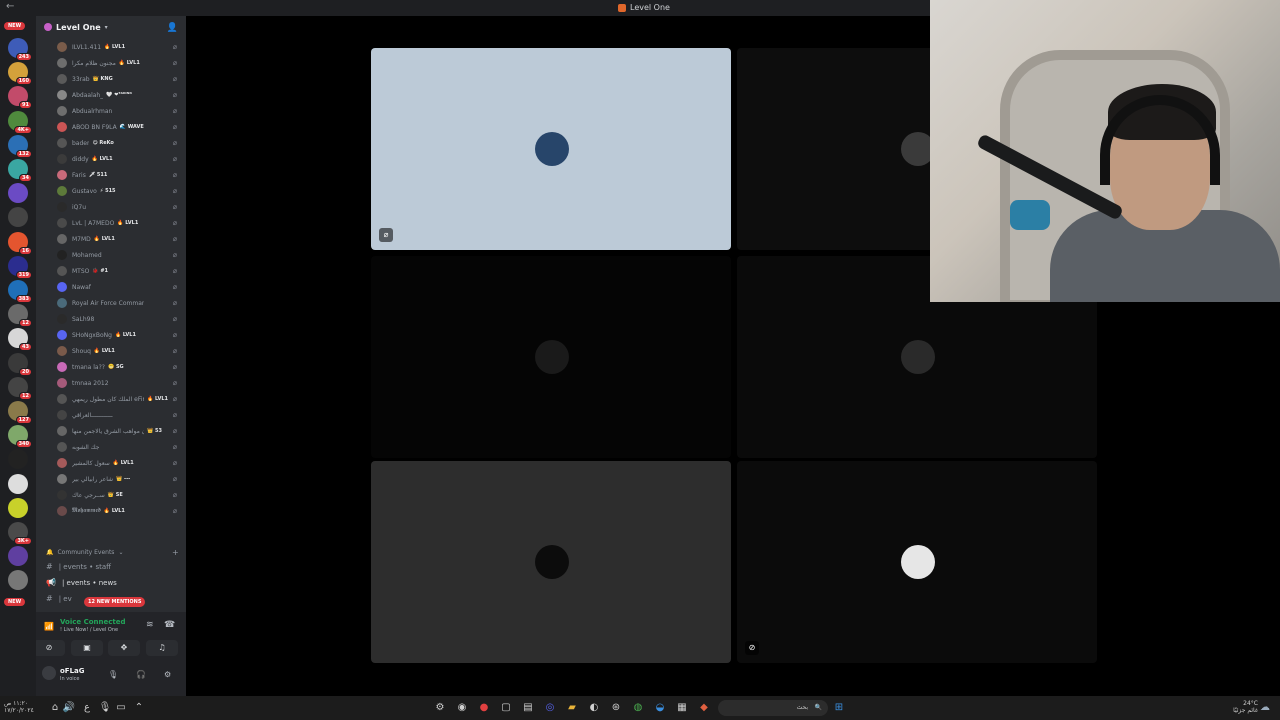 This screenshot has height=720, width=1280. Describe the element at coordinates (162, 648) in the screenshot. I see `soundboard-button: ♫` at that location.